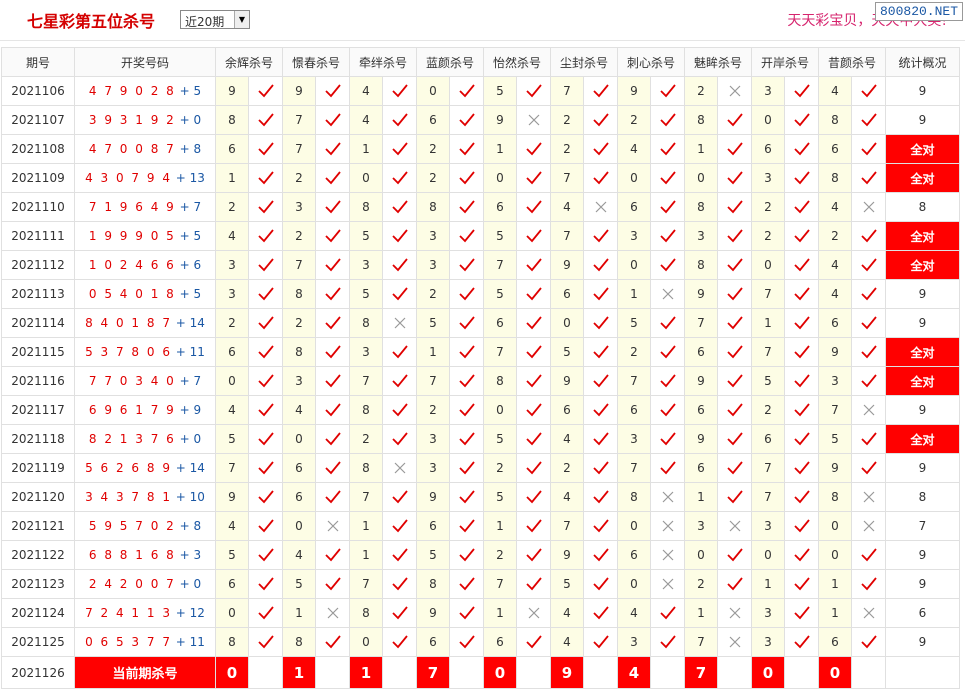 Image resolution: width=965 pixels, height=696 pixels. Describe the element at coordinates (785, 62) in the screenshot. I see `column-header-expert: 开岸杀号` at that location.